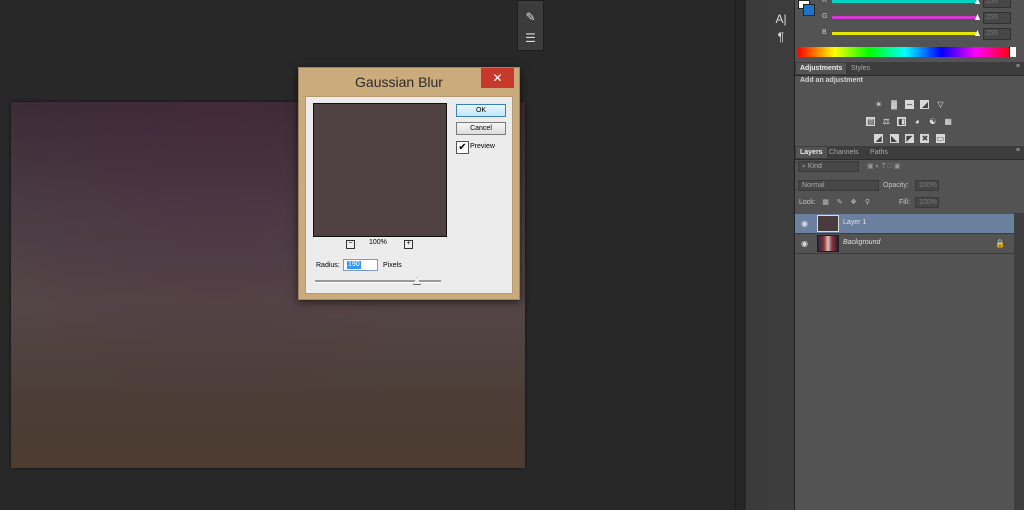 This screenshot has width=1024, height=510. What do you see at coordinates (392, 265) in the screenshot?
I see `radius-unit-label: Pixels` at bounding box center [392, 265].